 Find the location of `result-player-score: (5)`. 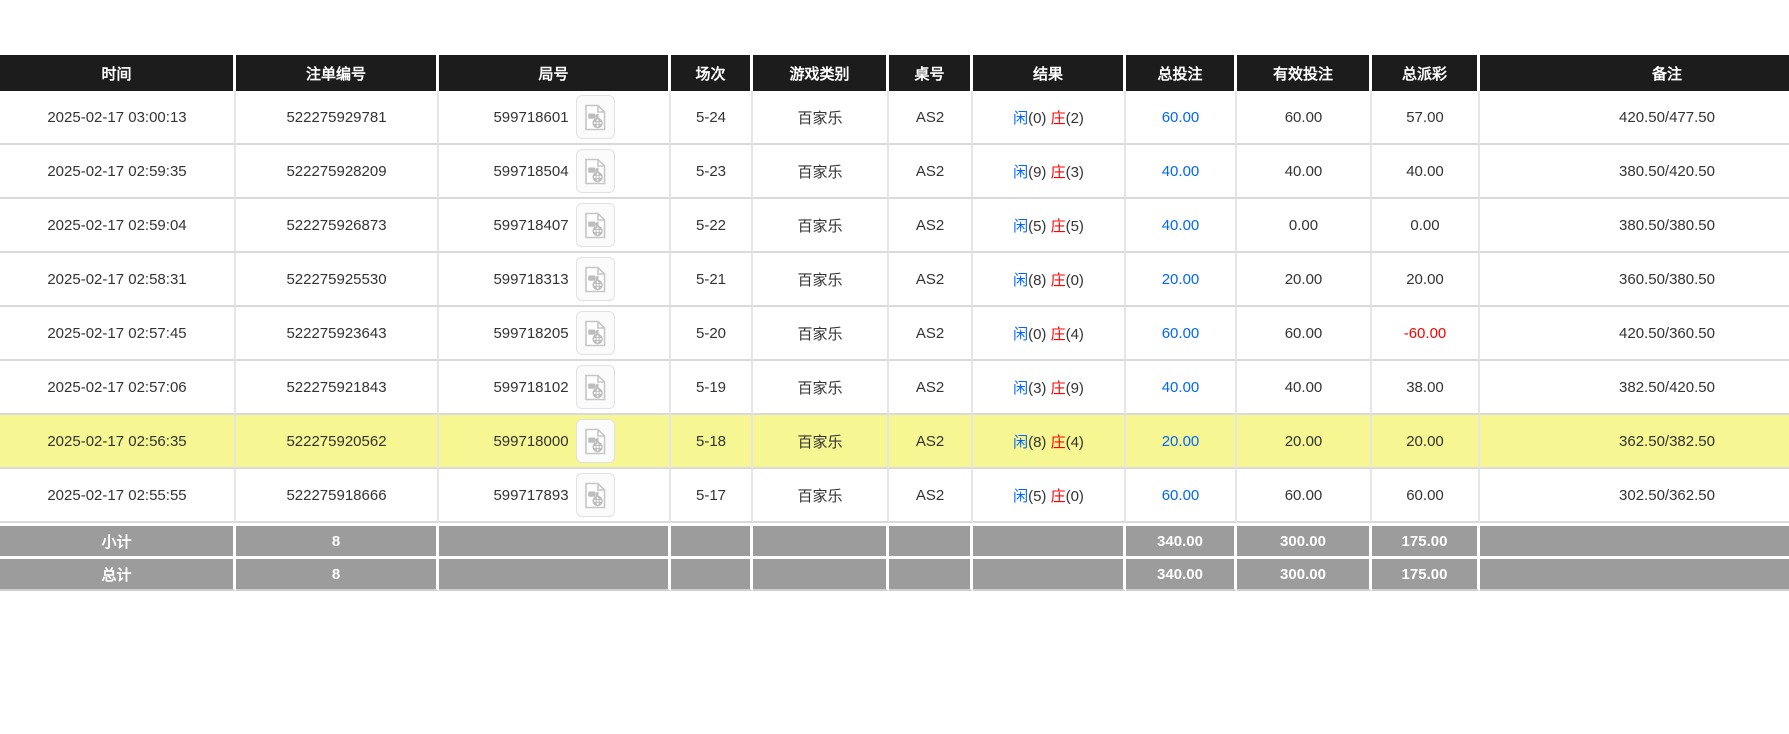

result-player-score: (5) is located at coordinates (1039, 226).